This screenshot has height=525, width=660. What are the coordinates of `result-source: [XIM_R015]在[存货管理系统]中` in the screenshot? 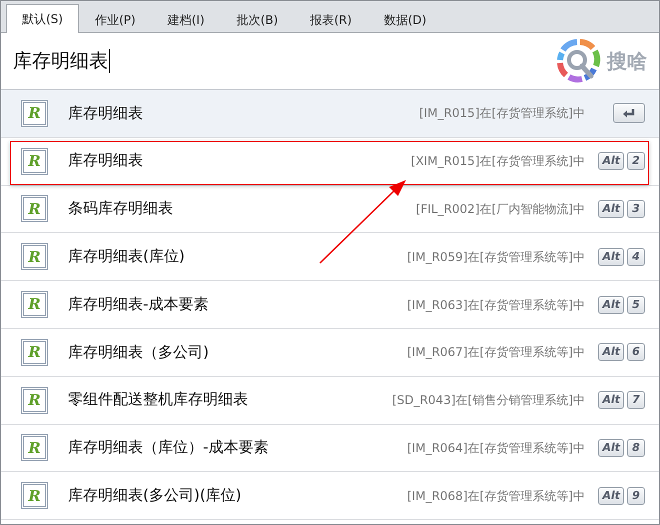 It's located at (497, 161).